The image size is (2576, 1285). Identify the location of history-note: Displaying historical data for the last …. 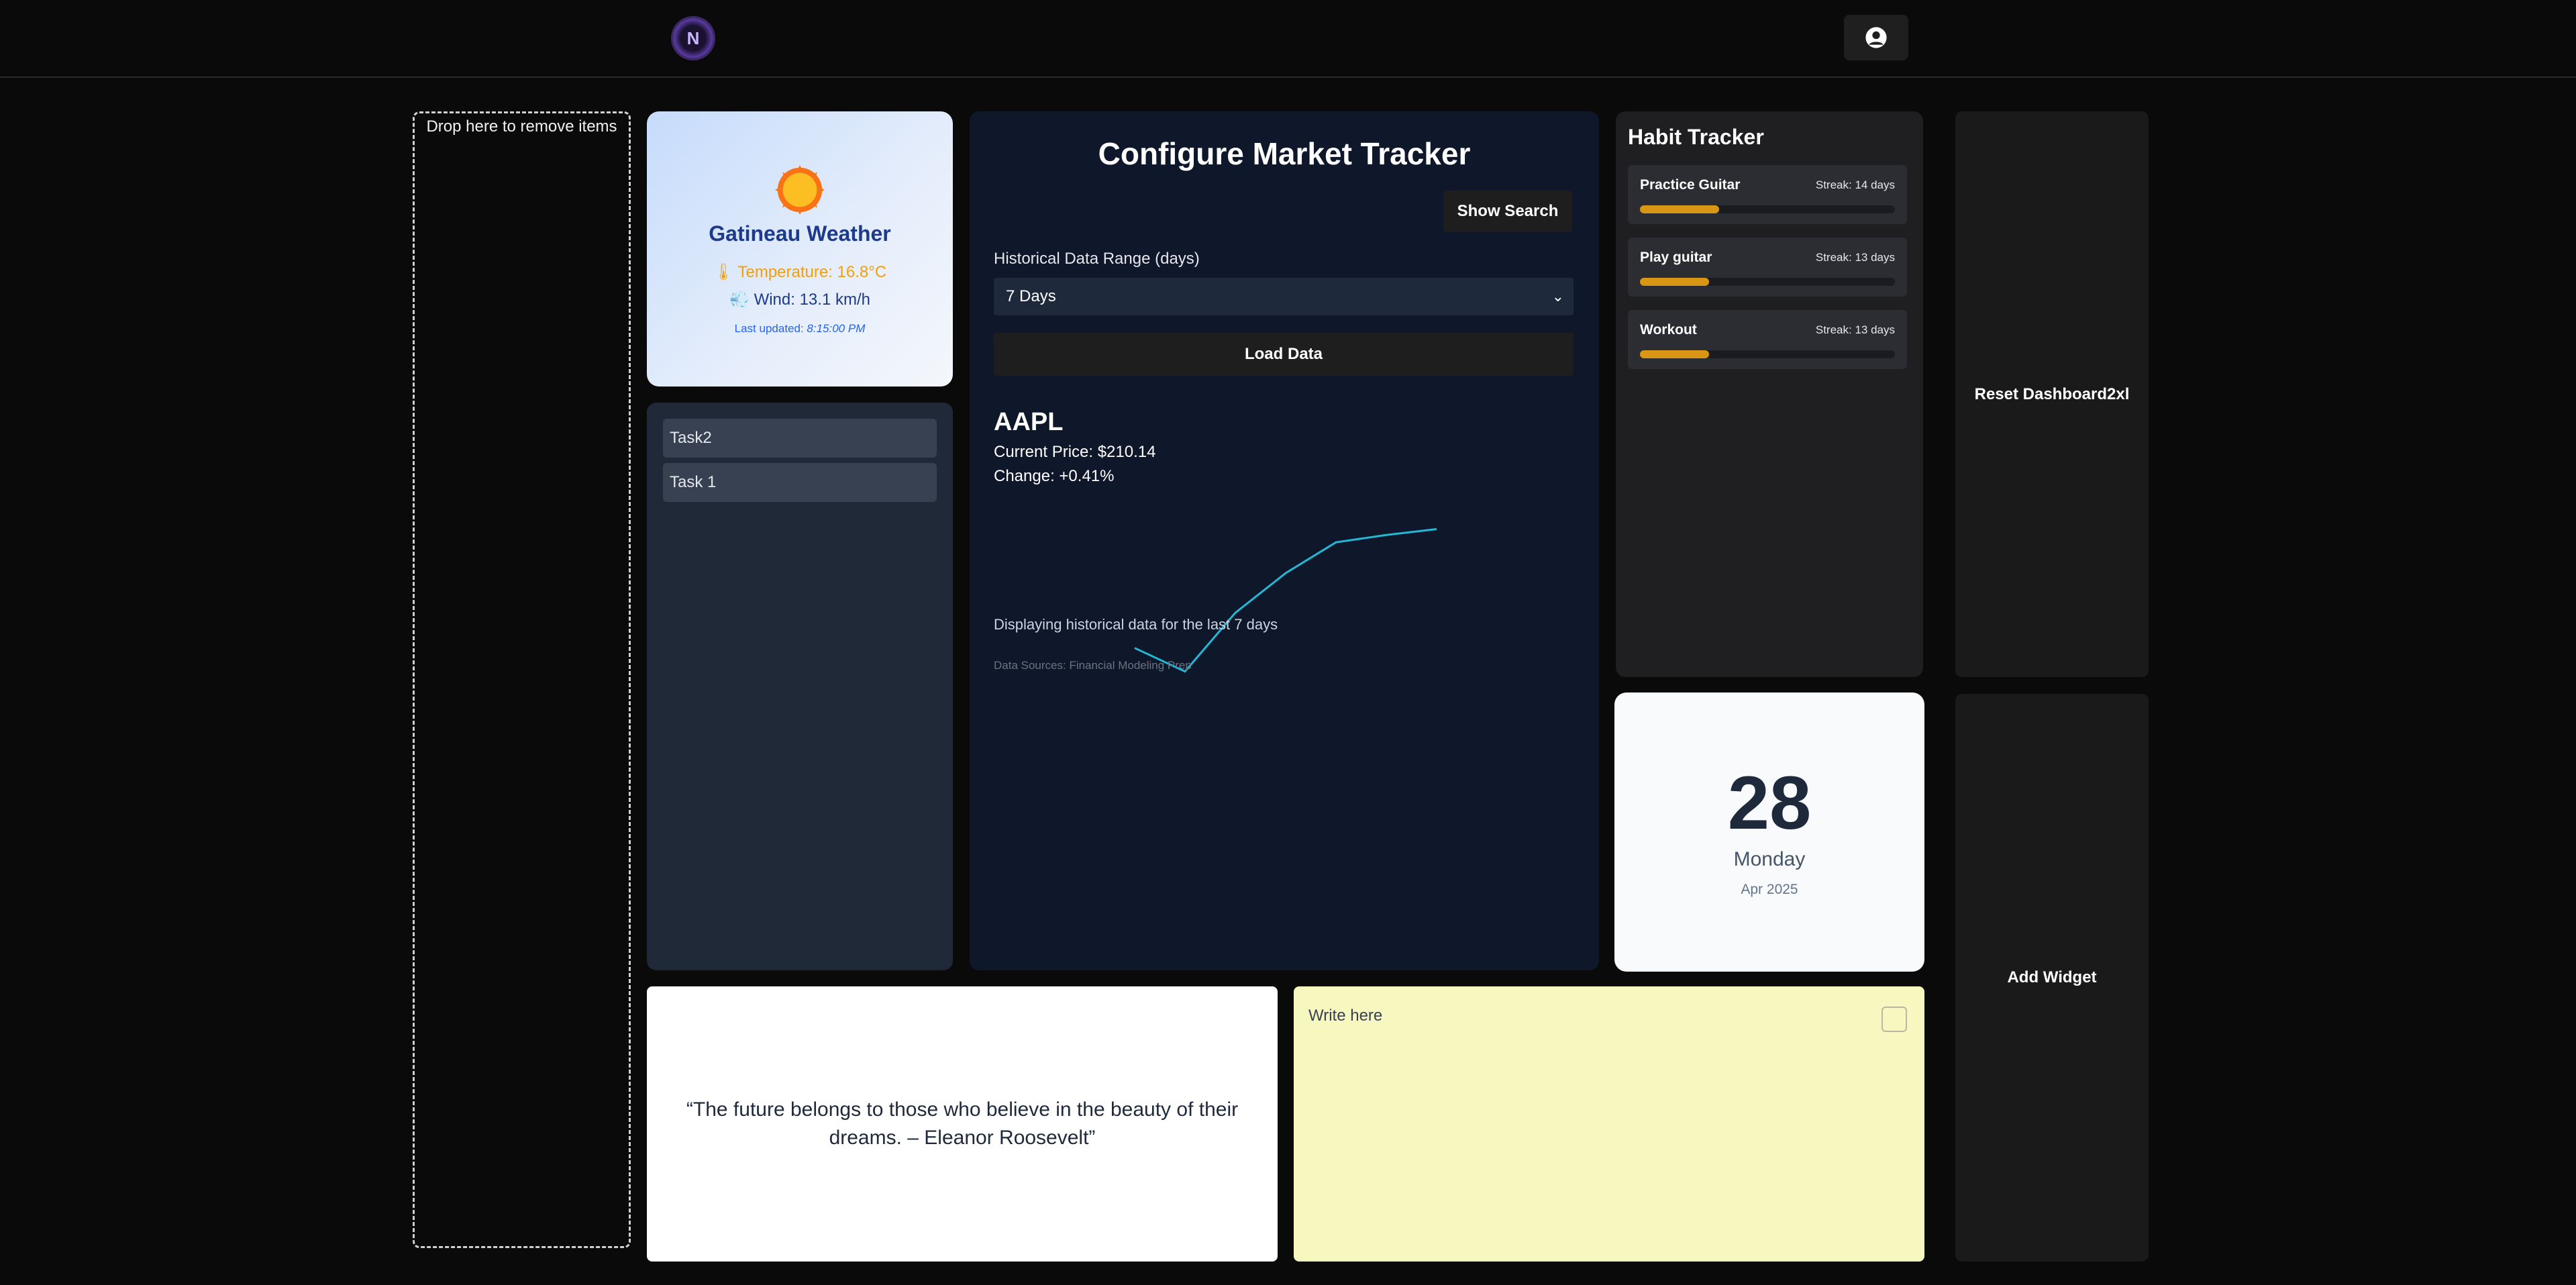
(1136, 624).